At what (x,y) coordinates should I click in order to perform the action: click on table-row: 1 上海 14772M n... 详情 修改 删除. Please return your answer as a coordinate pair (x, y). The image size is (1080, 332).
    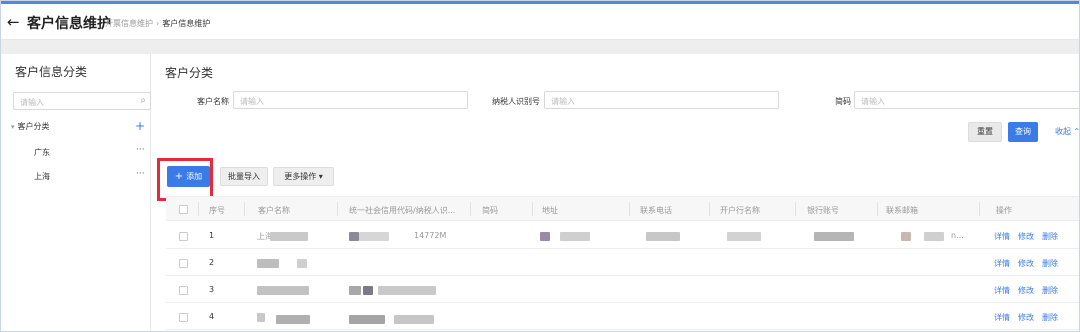
    Looking at the image, I should click on (622, 236).